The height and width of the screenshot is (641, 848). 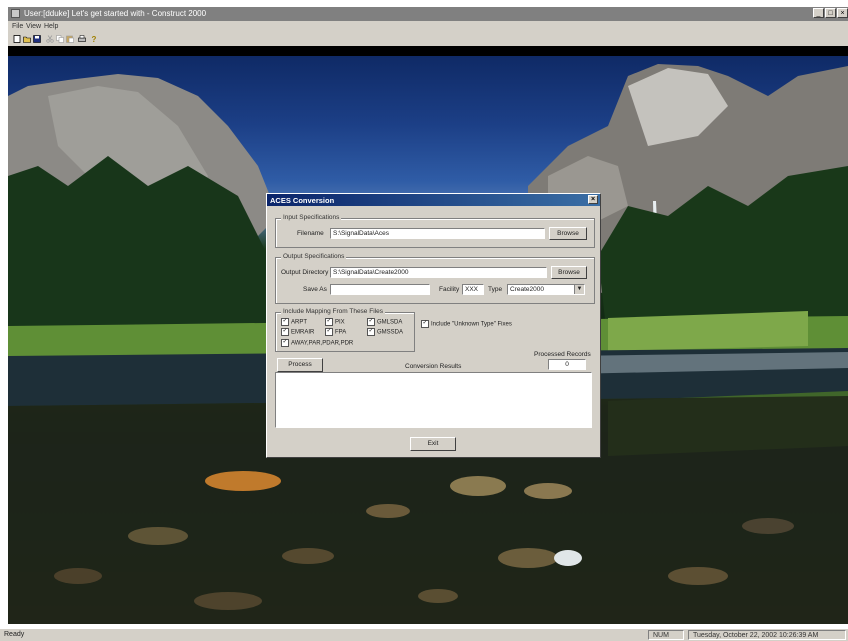 What do you see at coordinates (37, 39) in the screenshot?
I see `save-icon` at bounding box center [37, 39].